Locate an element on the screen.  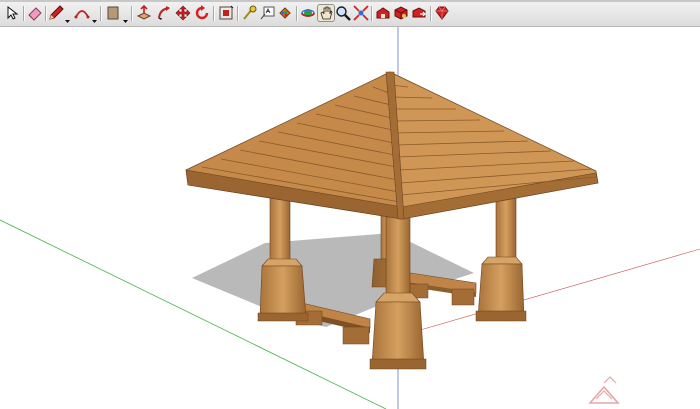
components-icon is located at coordinates (401, 13).